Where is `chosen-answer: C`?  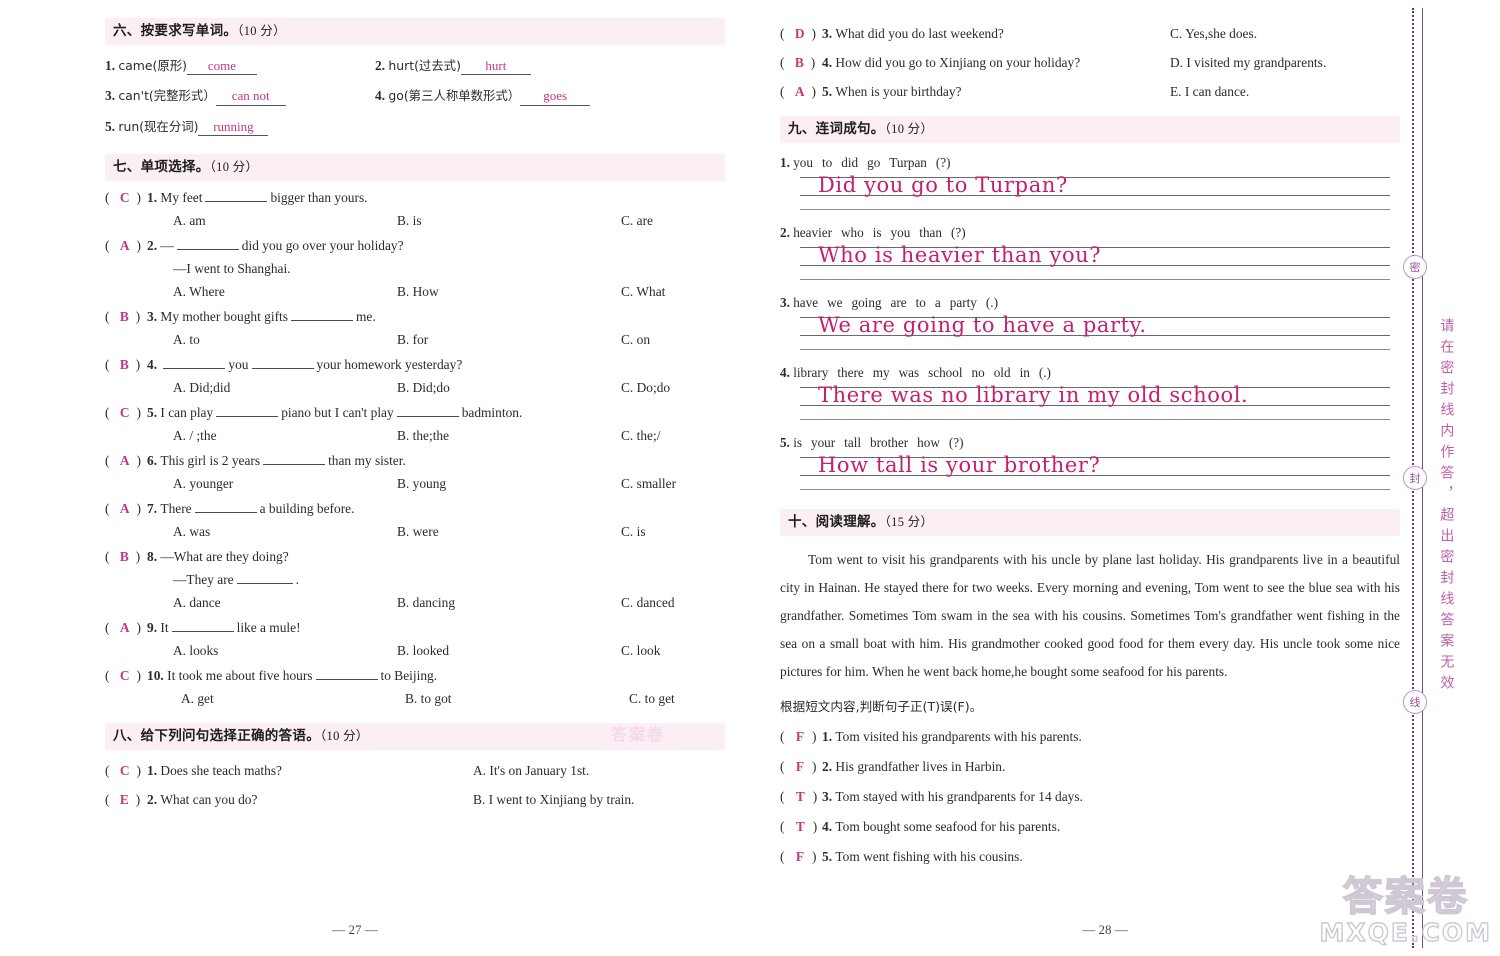
chosen-answer: C is located at coordinates (124, 676).